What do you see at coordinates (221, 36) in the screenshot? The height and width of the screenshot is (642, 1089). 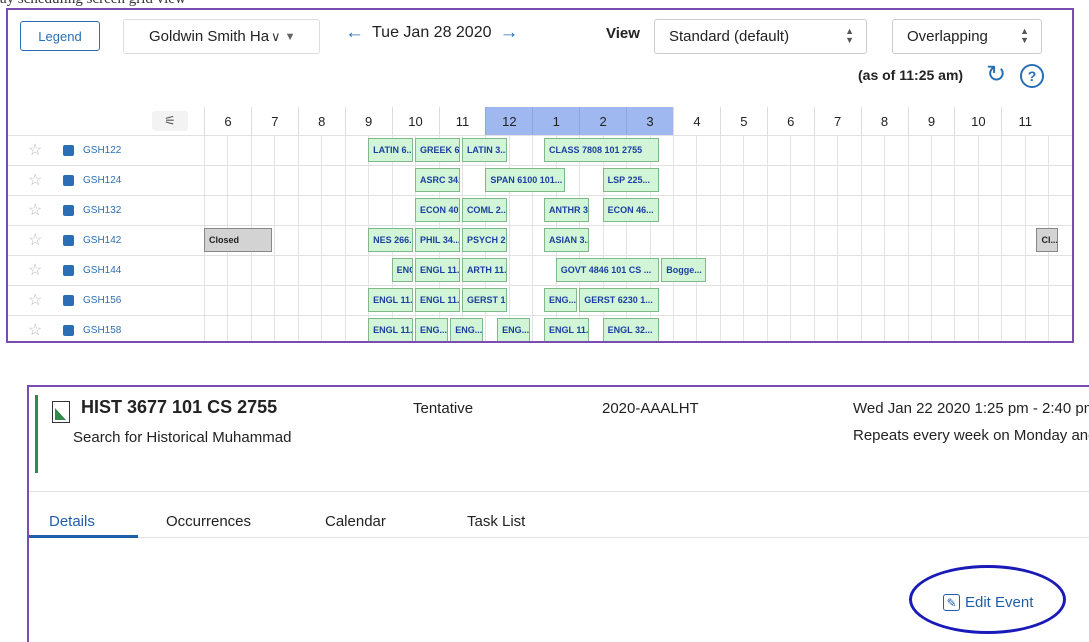 I see `location-select: Goldwin Smith Ha ∨ ▼` at bounding box center [221, 36].